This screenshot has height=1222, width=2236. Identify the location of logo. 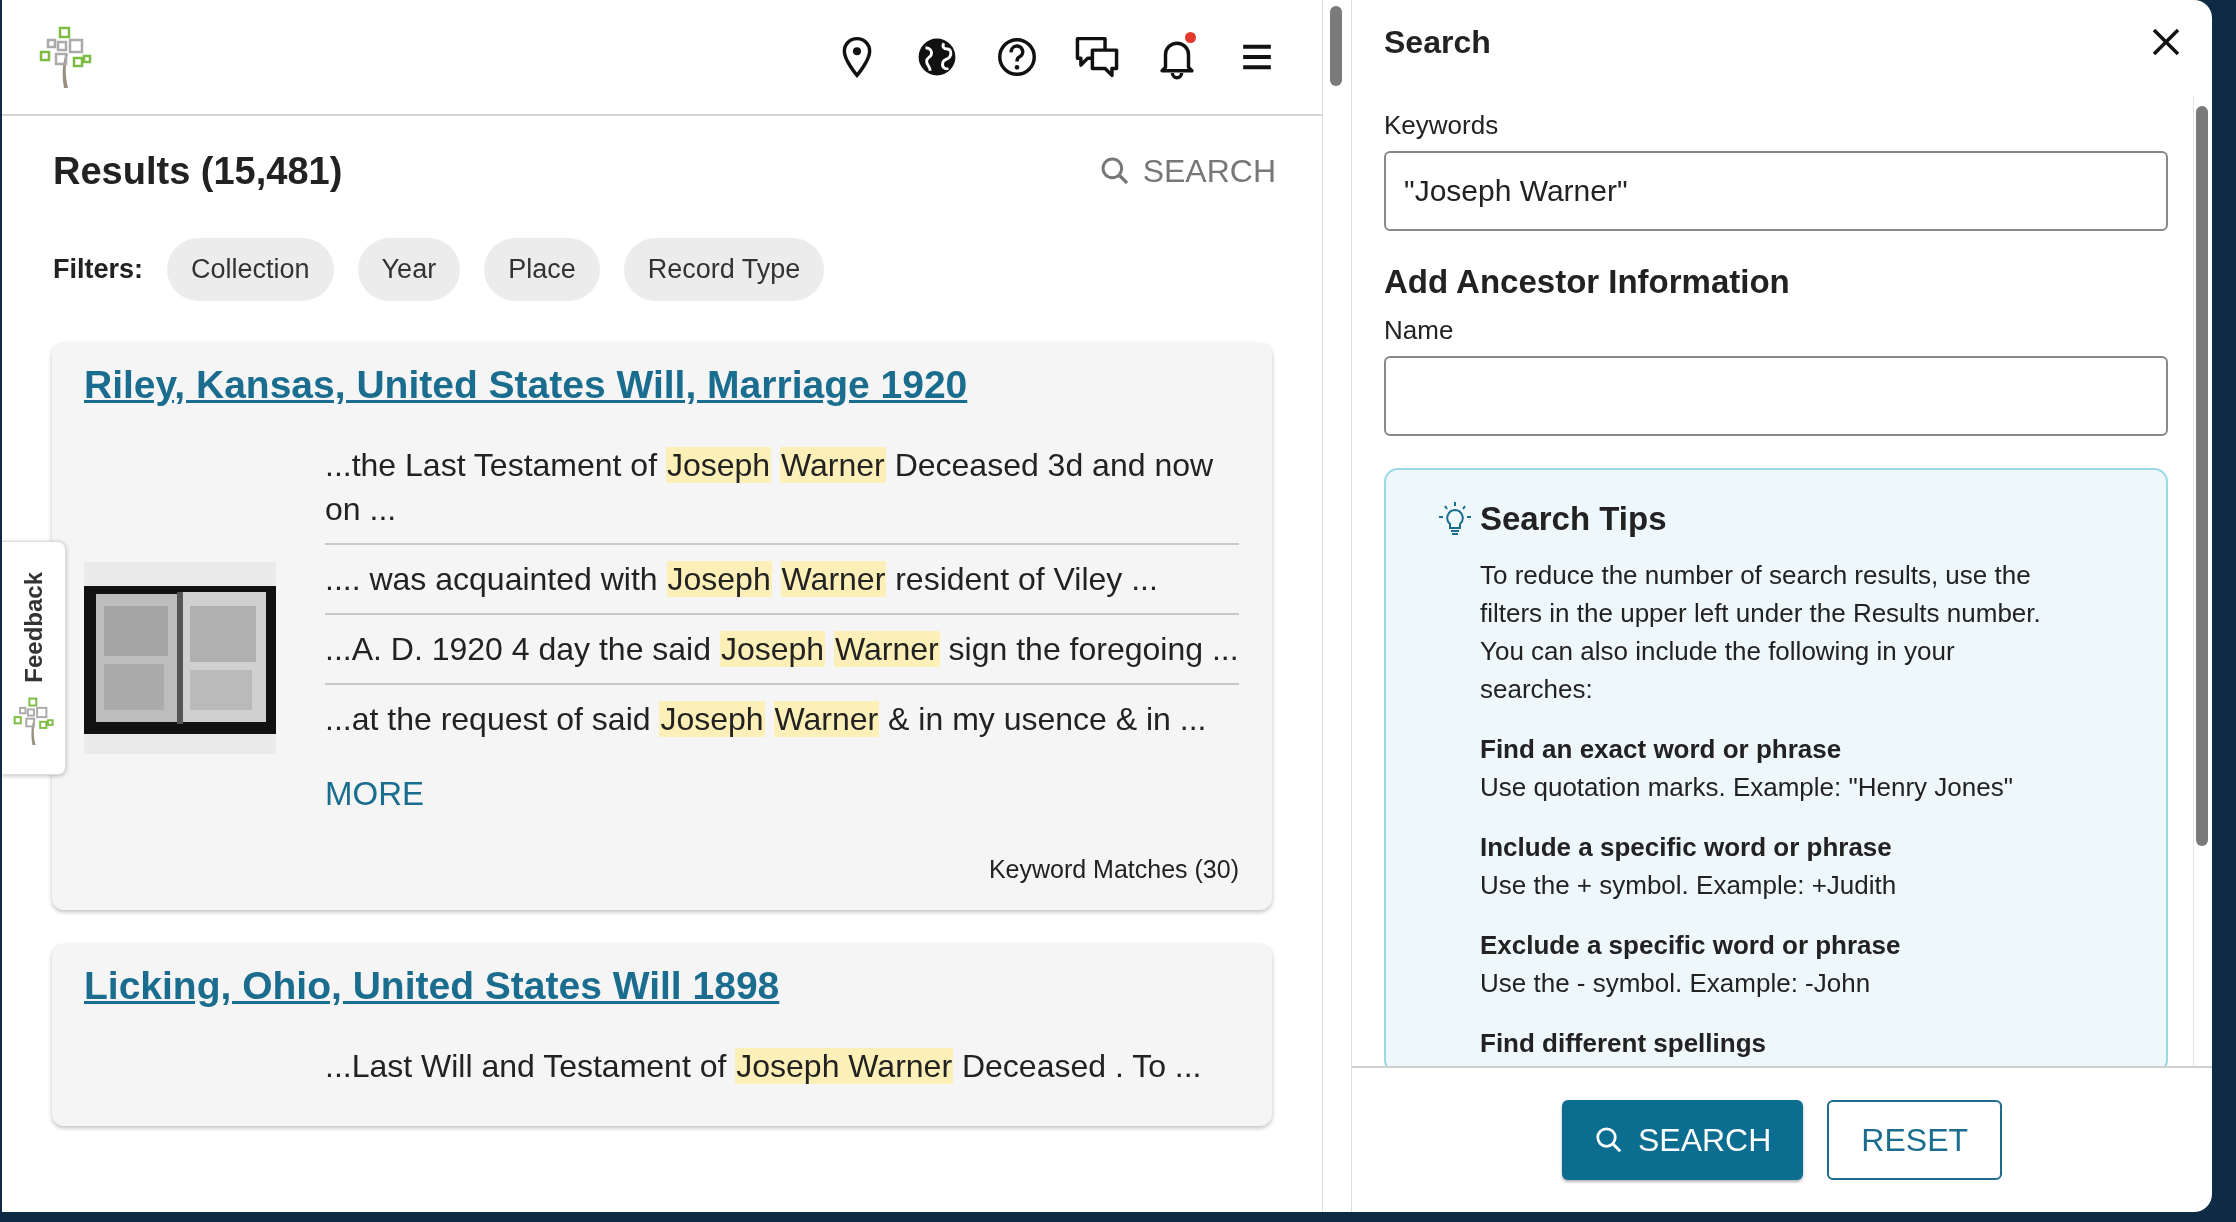
(66, 57).